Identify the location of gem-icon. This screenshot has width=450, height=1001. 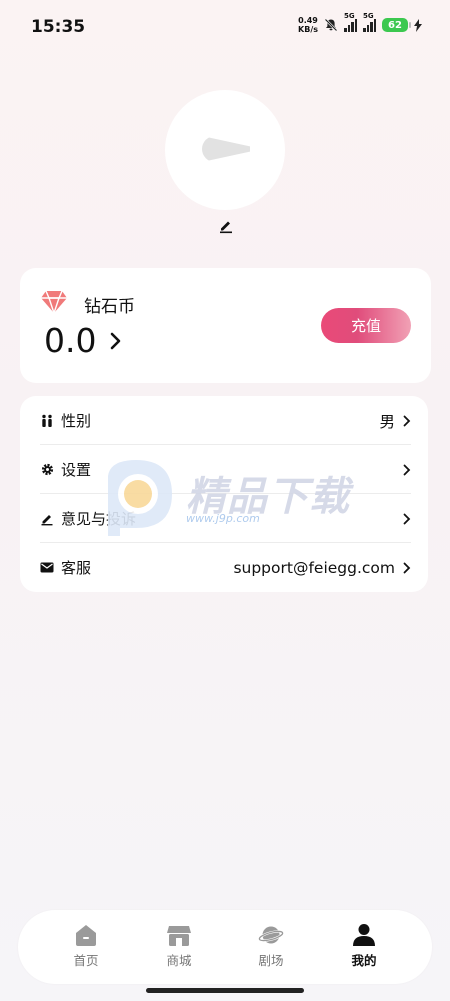
(54, 302).